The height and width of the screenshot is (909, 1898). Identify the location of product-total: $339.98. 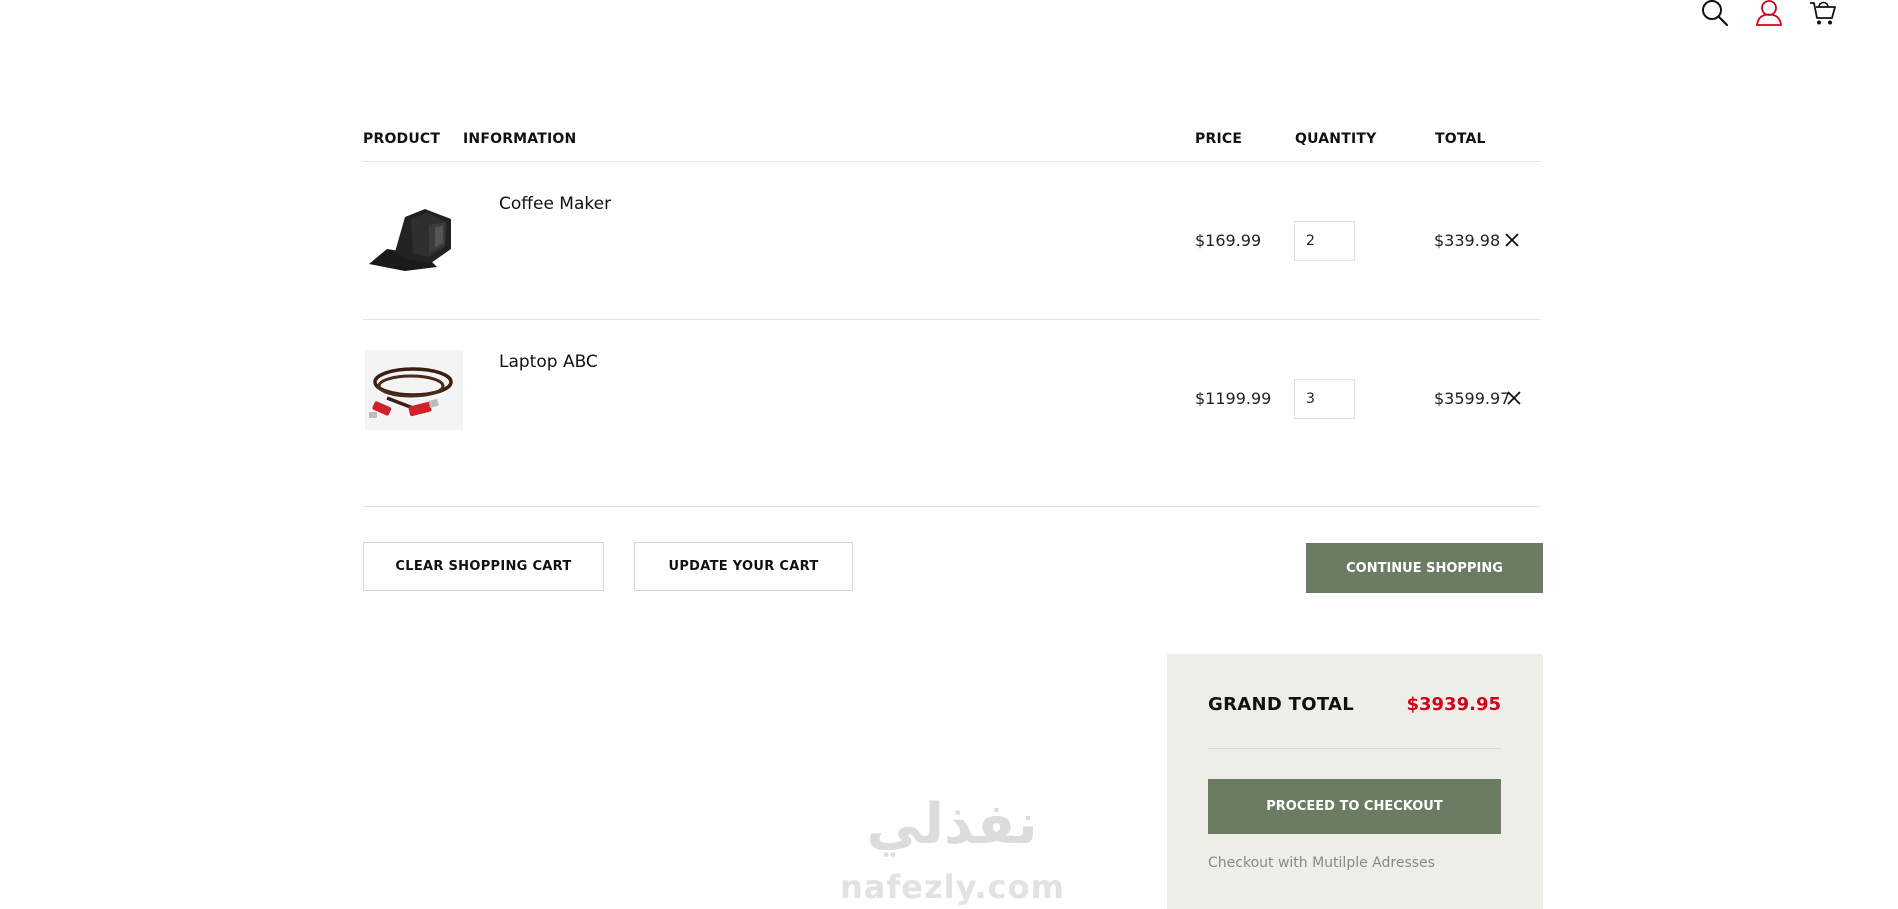
(1467, 240).